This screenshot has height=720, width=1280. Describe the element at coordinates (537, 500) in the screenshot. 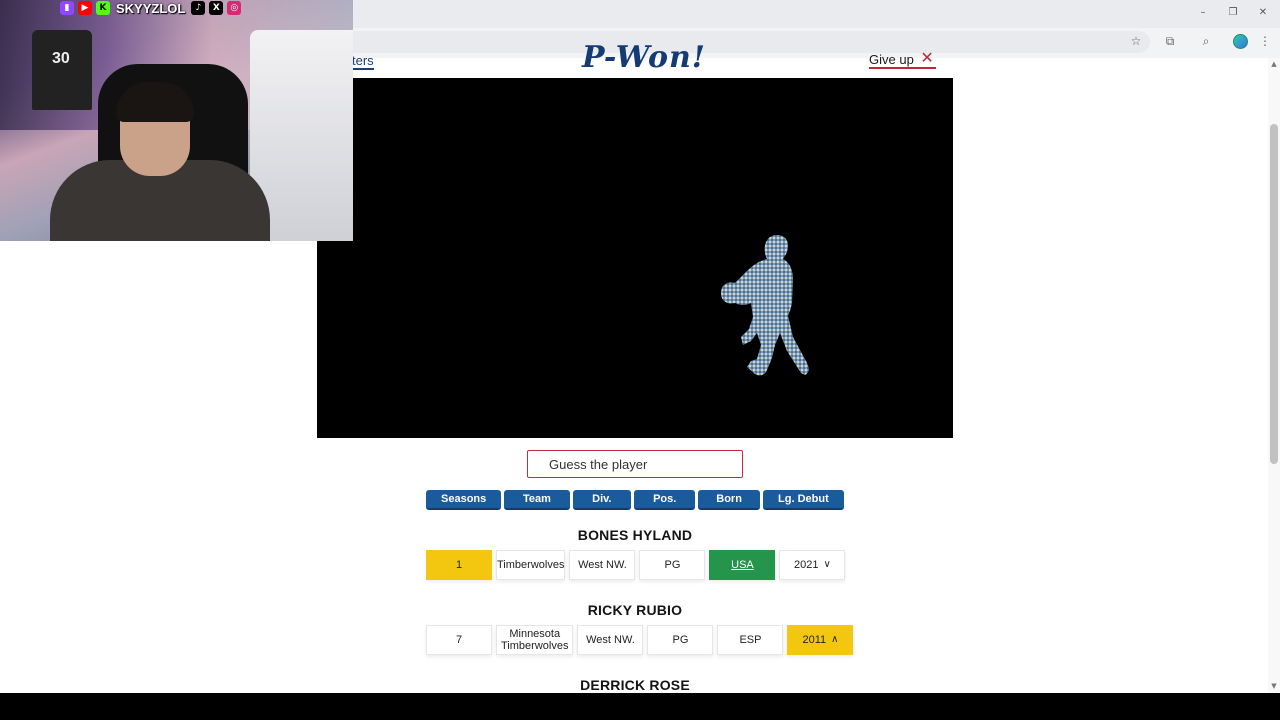

I see `column-team: Team` at that location.